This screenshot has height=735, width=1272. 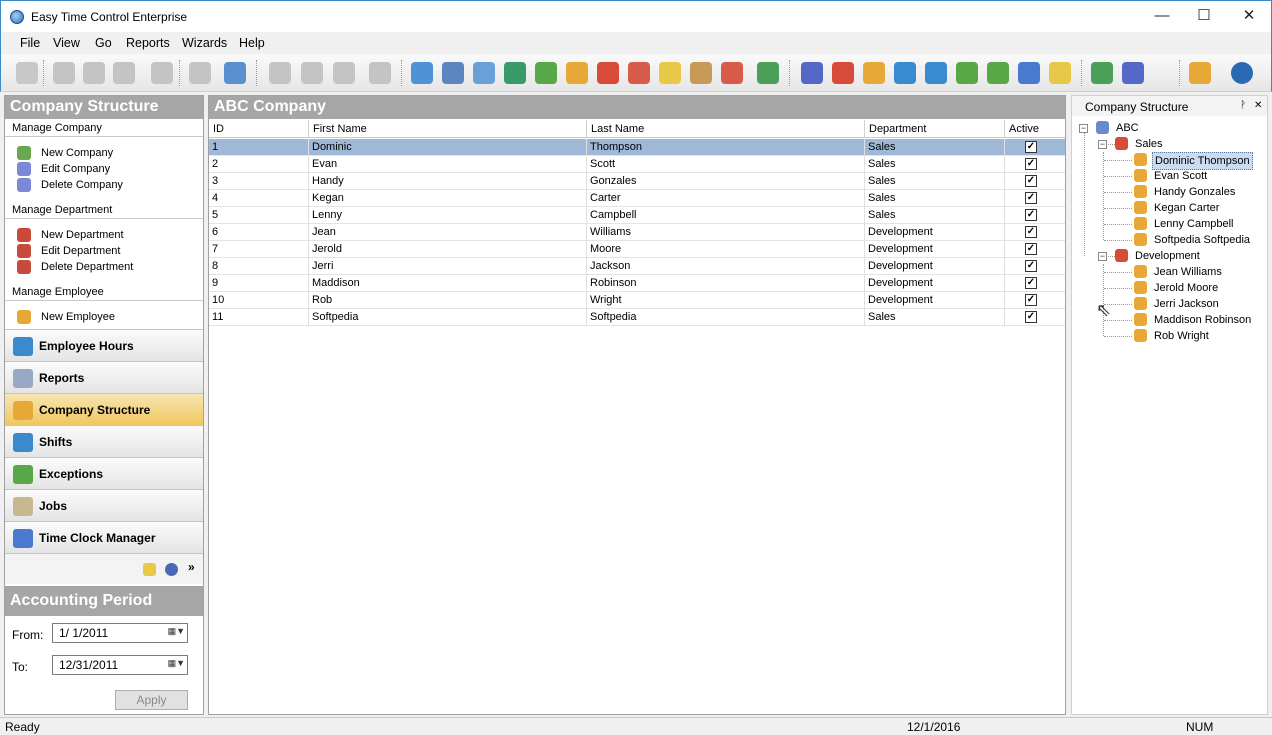 I want to click on timeclock-icon, so click(x=1029, y=73).